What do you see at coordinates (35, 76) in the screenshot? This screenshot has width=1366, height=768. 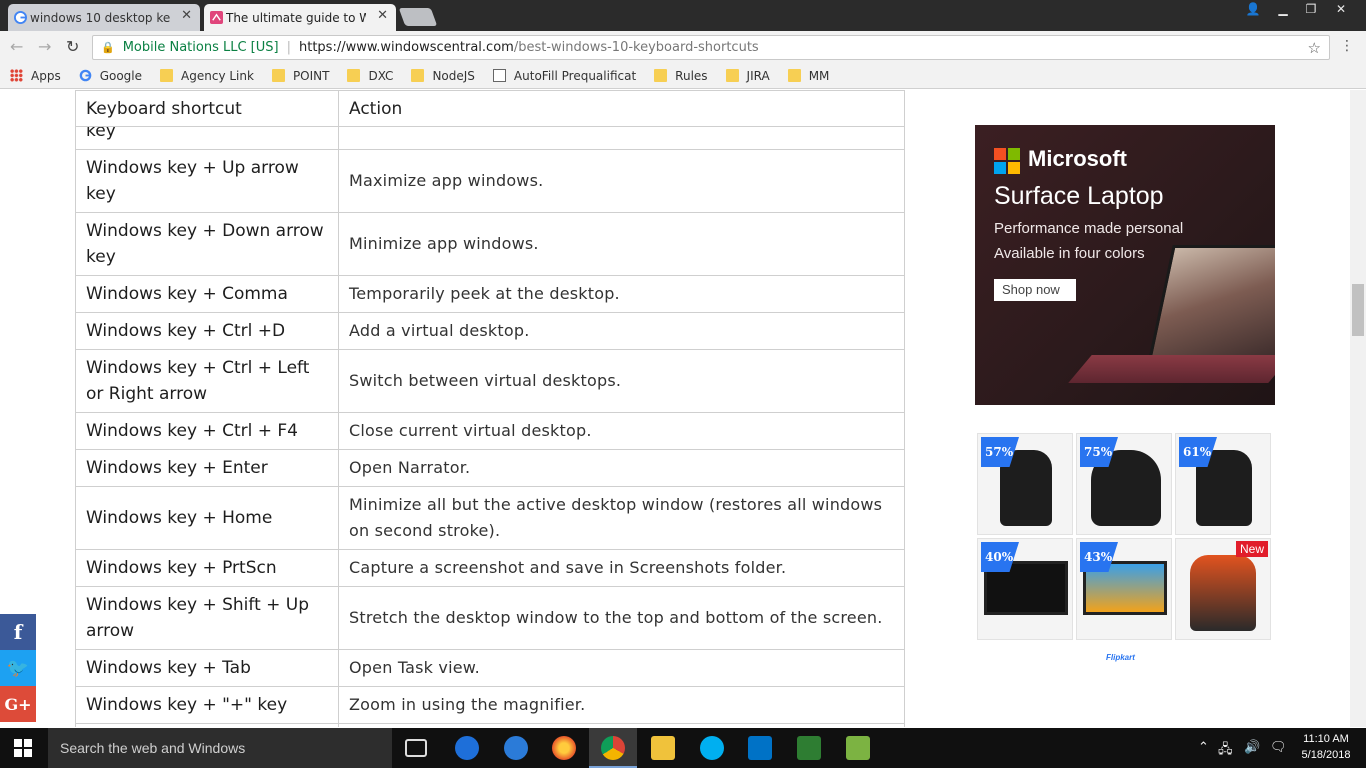 I see `bookmark-apps: Apps` at bounding box center [35, 76].